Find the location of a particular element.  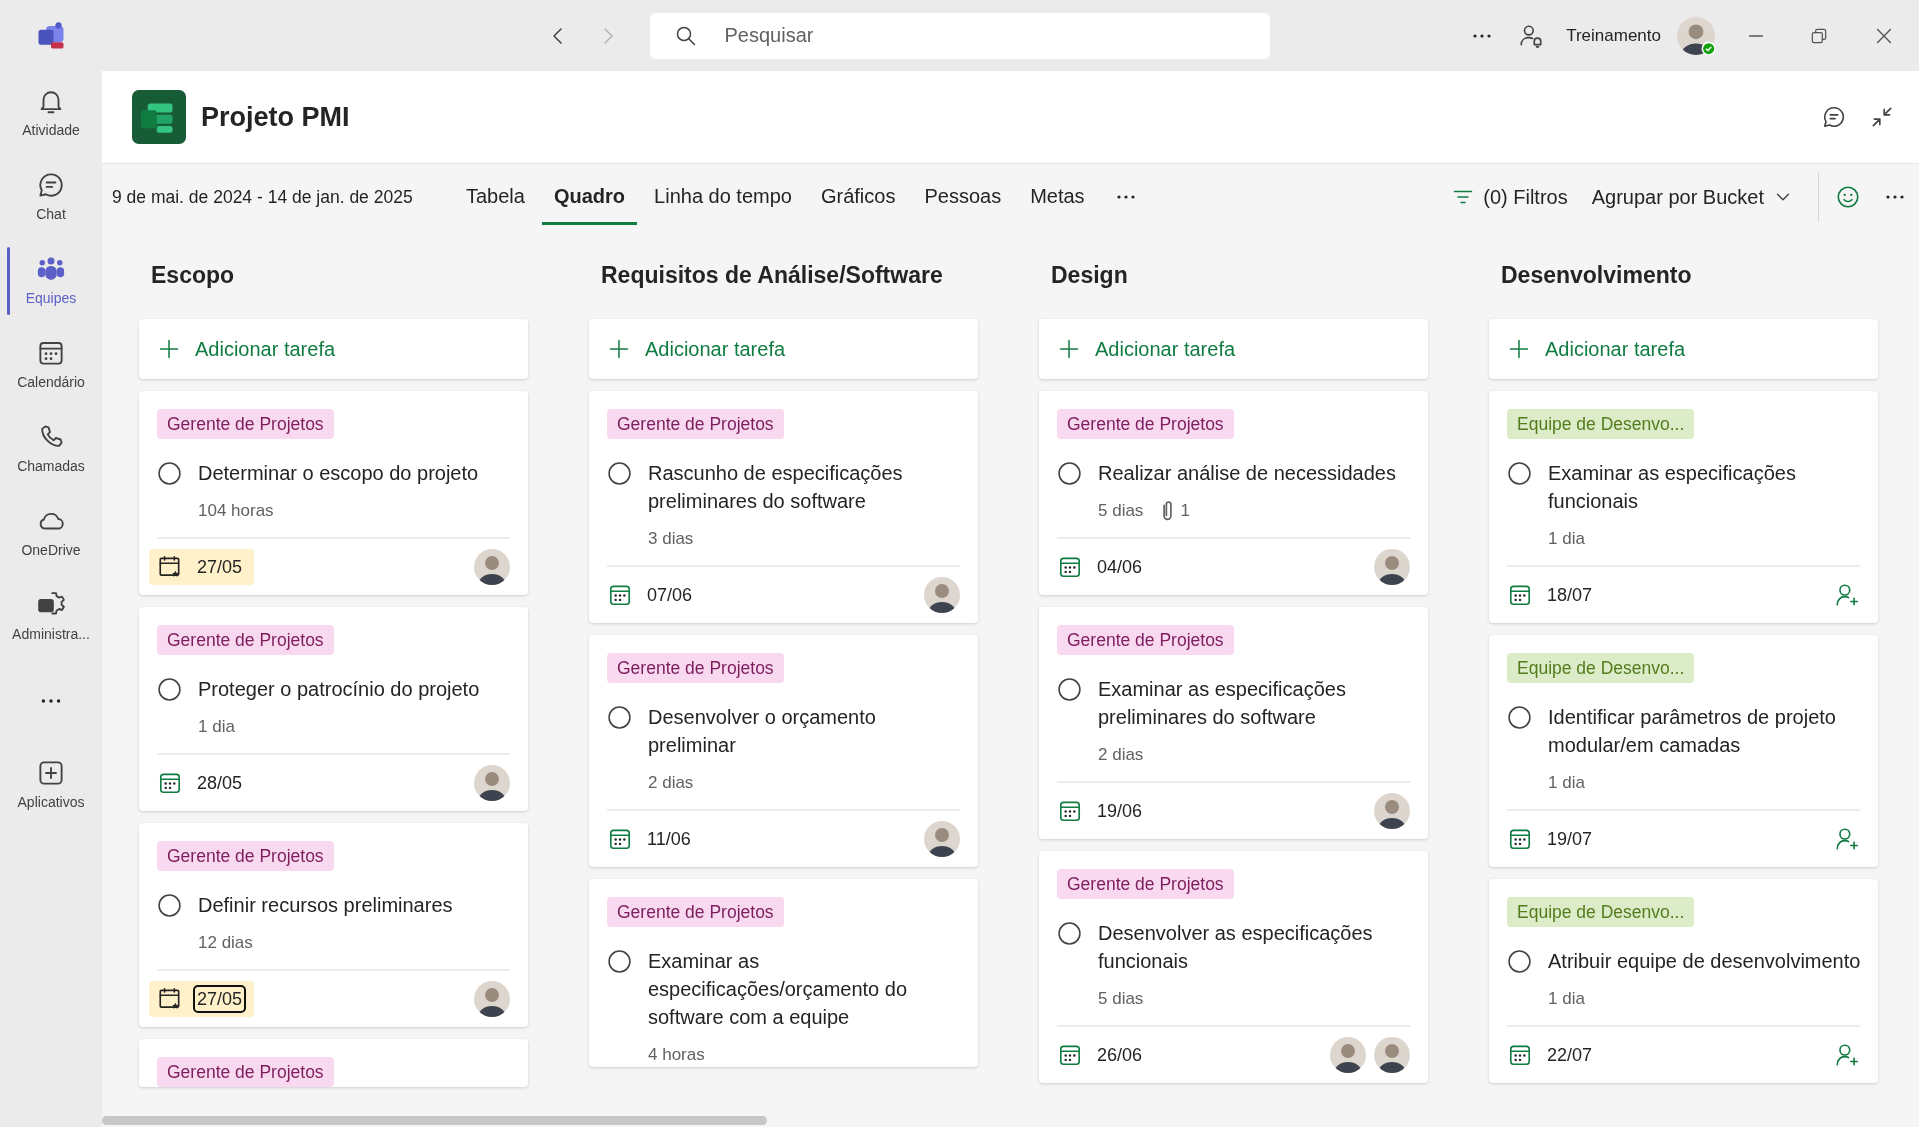

bucket-title: Requisitos de Análise/Software is located at coordinates (772, 275).